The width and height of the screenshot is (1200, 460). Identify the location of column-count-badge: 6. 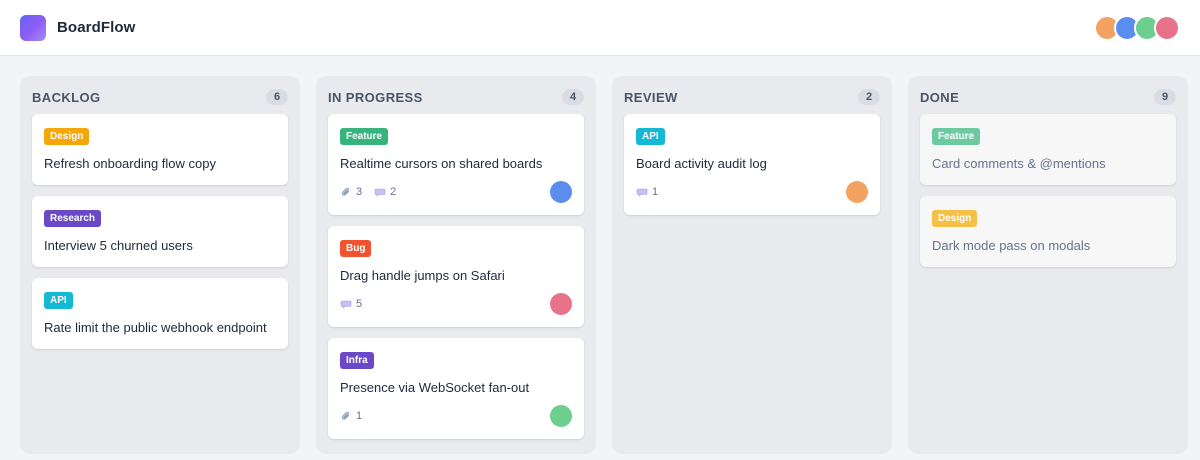
(277, 97).